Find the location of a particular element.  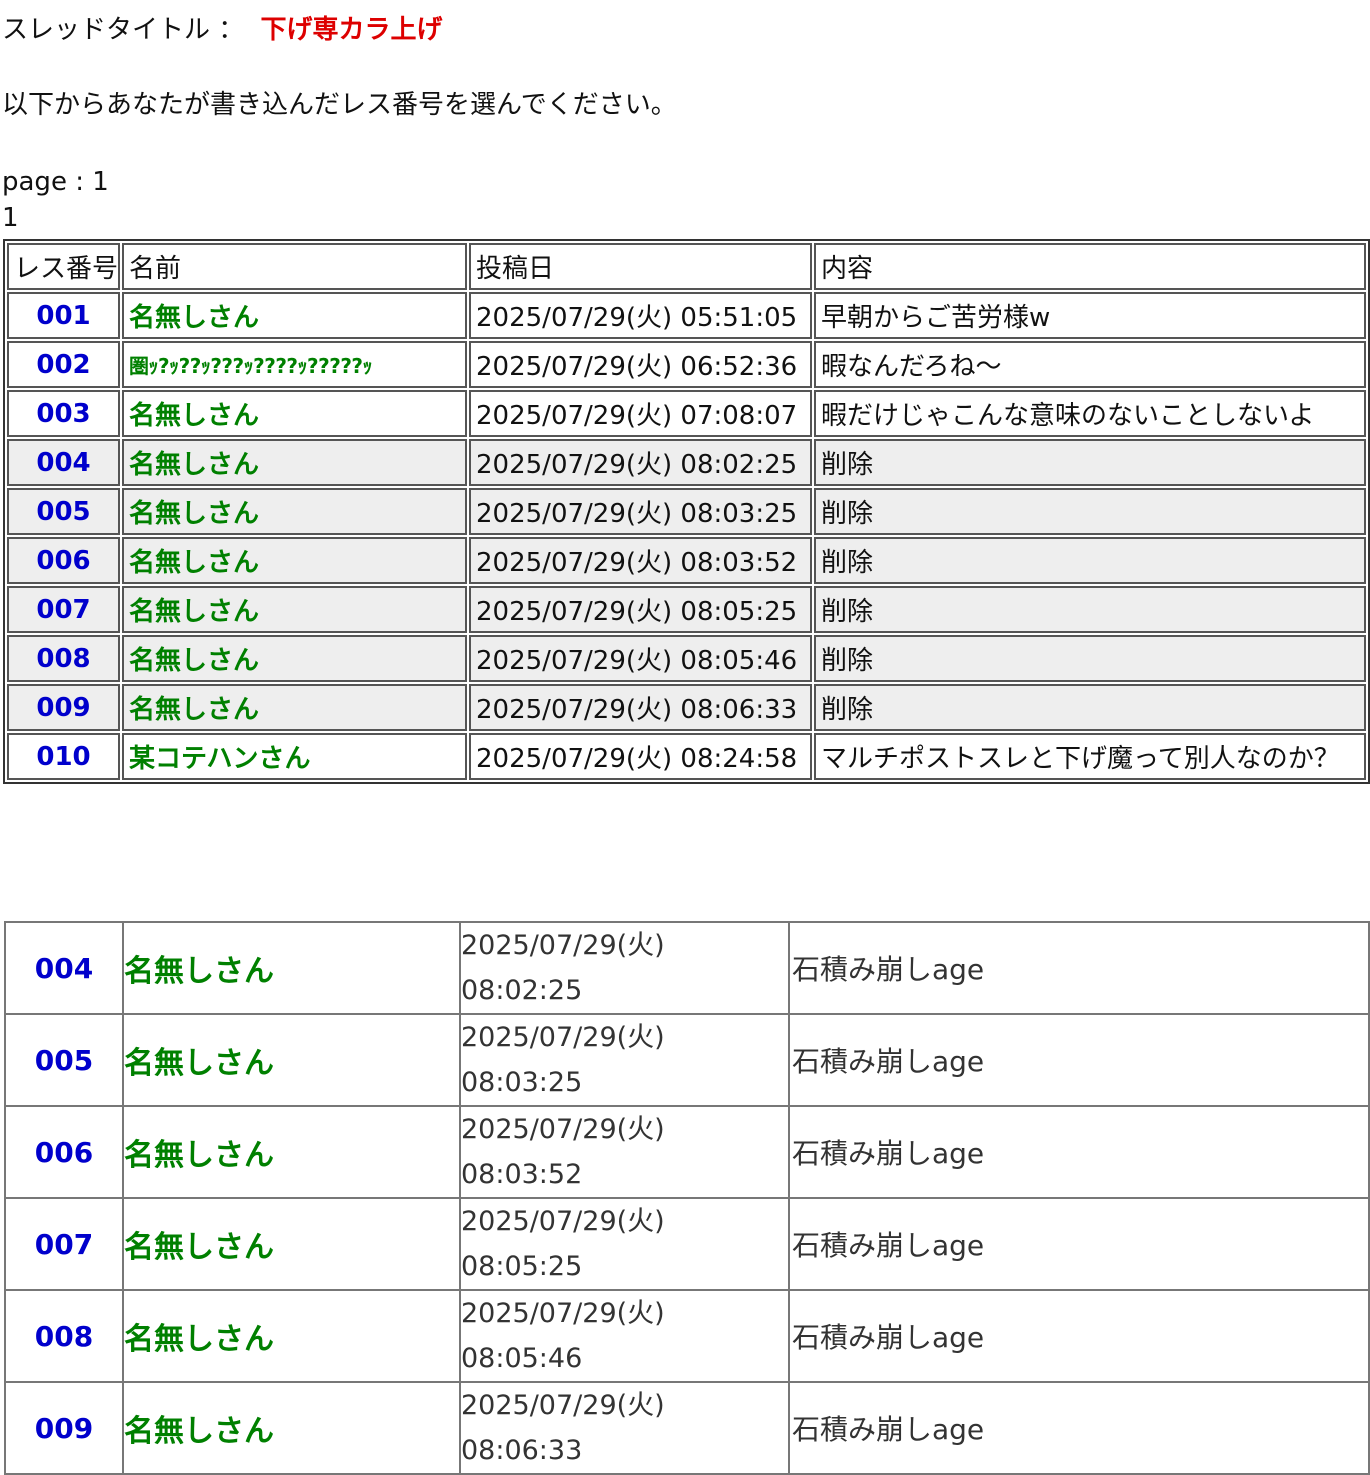

post-date: 2025/07/29(火) 08:03:25 is located at coordinates (641, 511).